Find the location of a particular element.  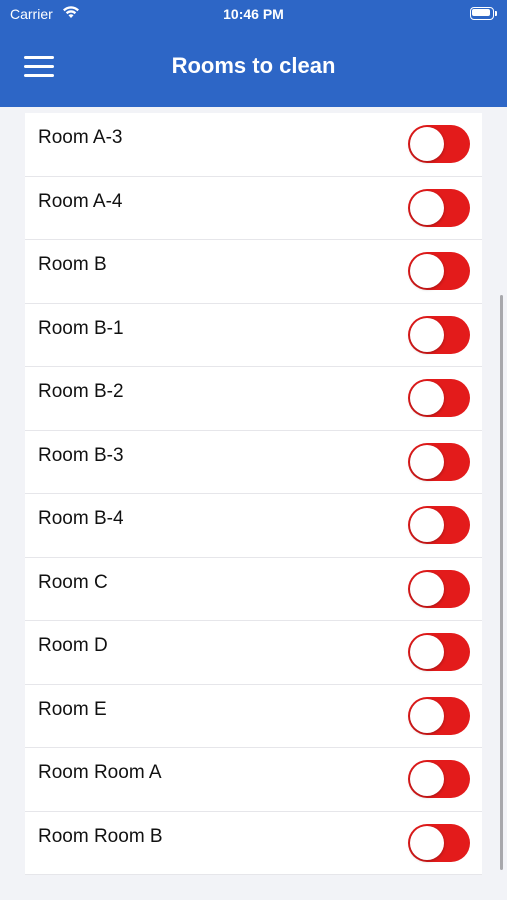

room-label: Room D is located at coordinates (73, 645).